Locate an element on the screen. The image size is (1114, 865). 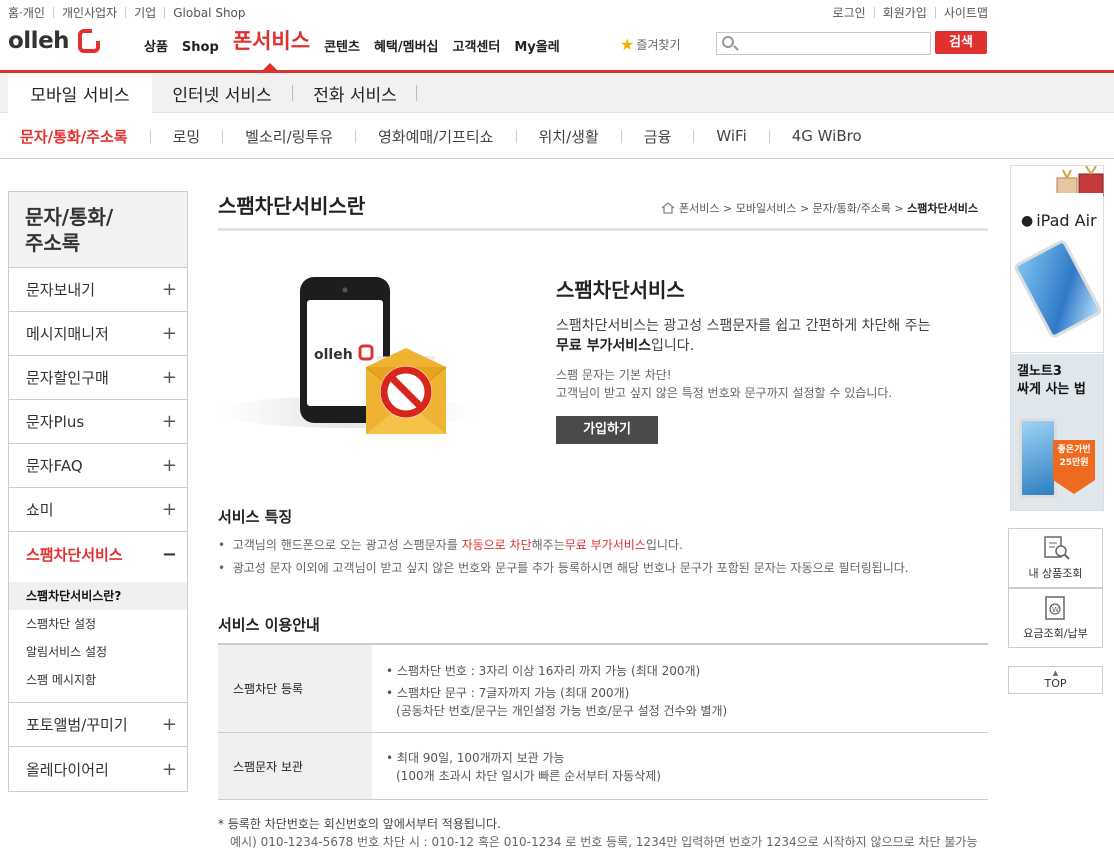
lnb-item-message-discount: 문자할인구매 + is located at coordinates (98, 378).